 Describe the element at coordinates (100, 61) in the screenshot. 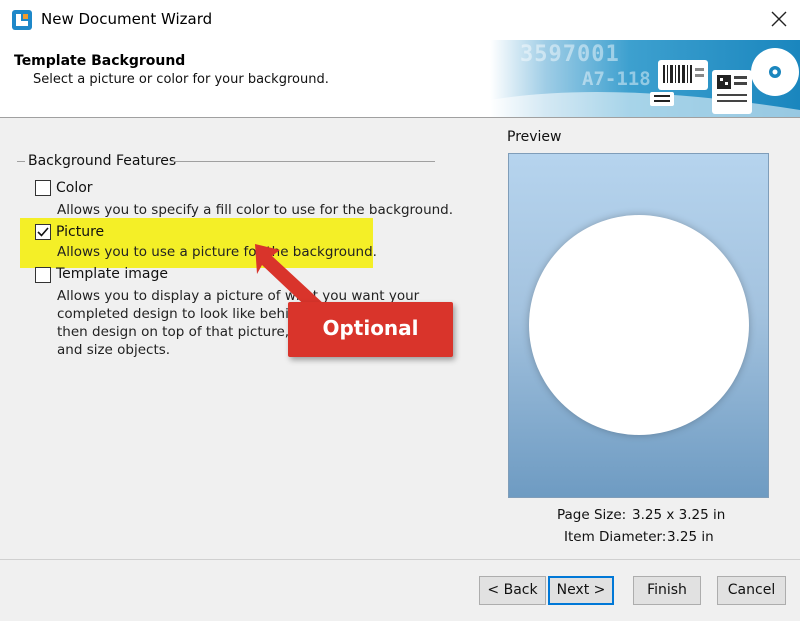

I see `page-title: Template Background` at that location.